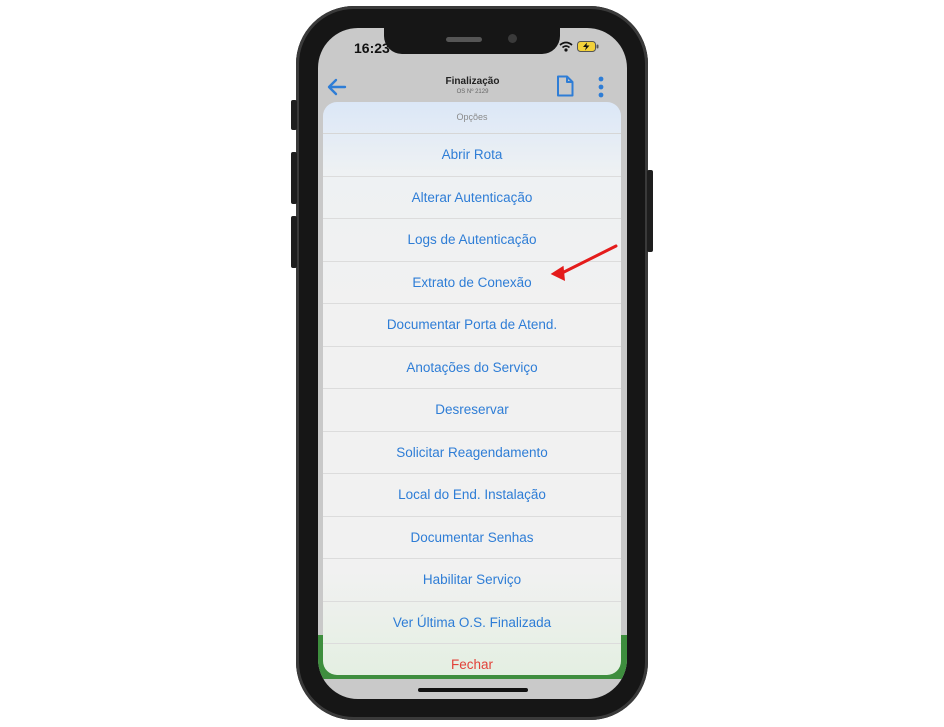 Image resolution: width=944 pixels, height=727 pixels. I want to click on home-indicator, so click(473, 690).